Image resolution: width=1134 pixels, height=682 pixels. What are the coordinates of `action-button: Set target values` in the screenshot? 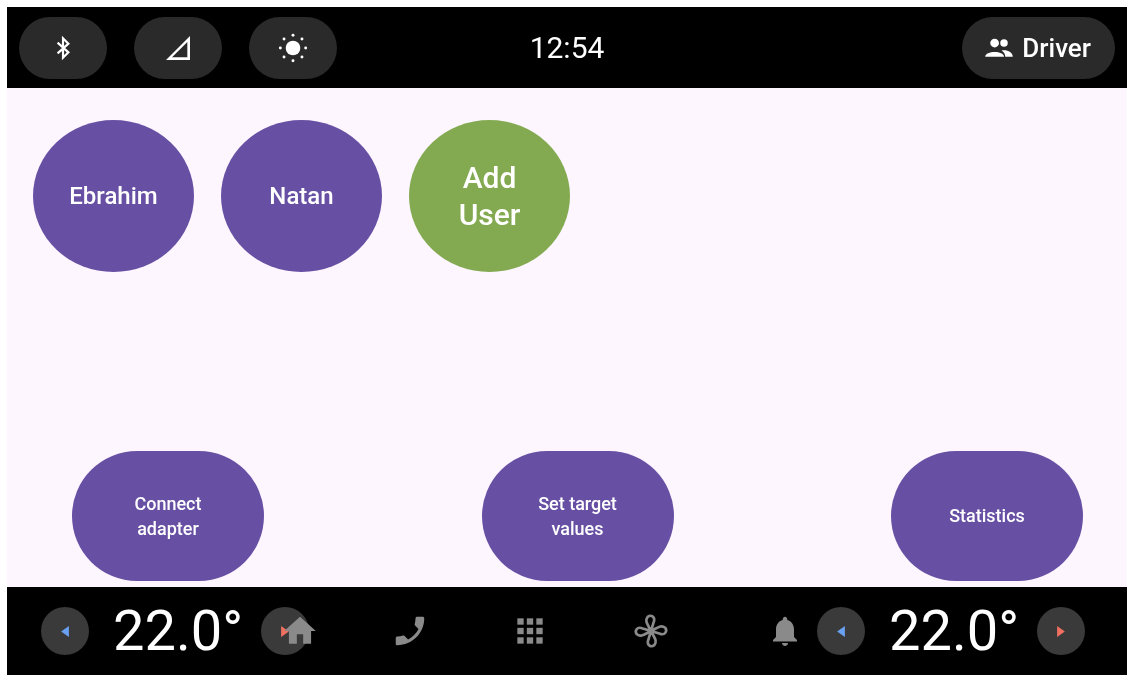 It's located at (577, 516).